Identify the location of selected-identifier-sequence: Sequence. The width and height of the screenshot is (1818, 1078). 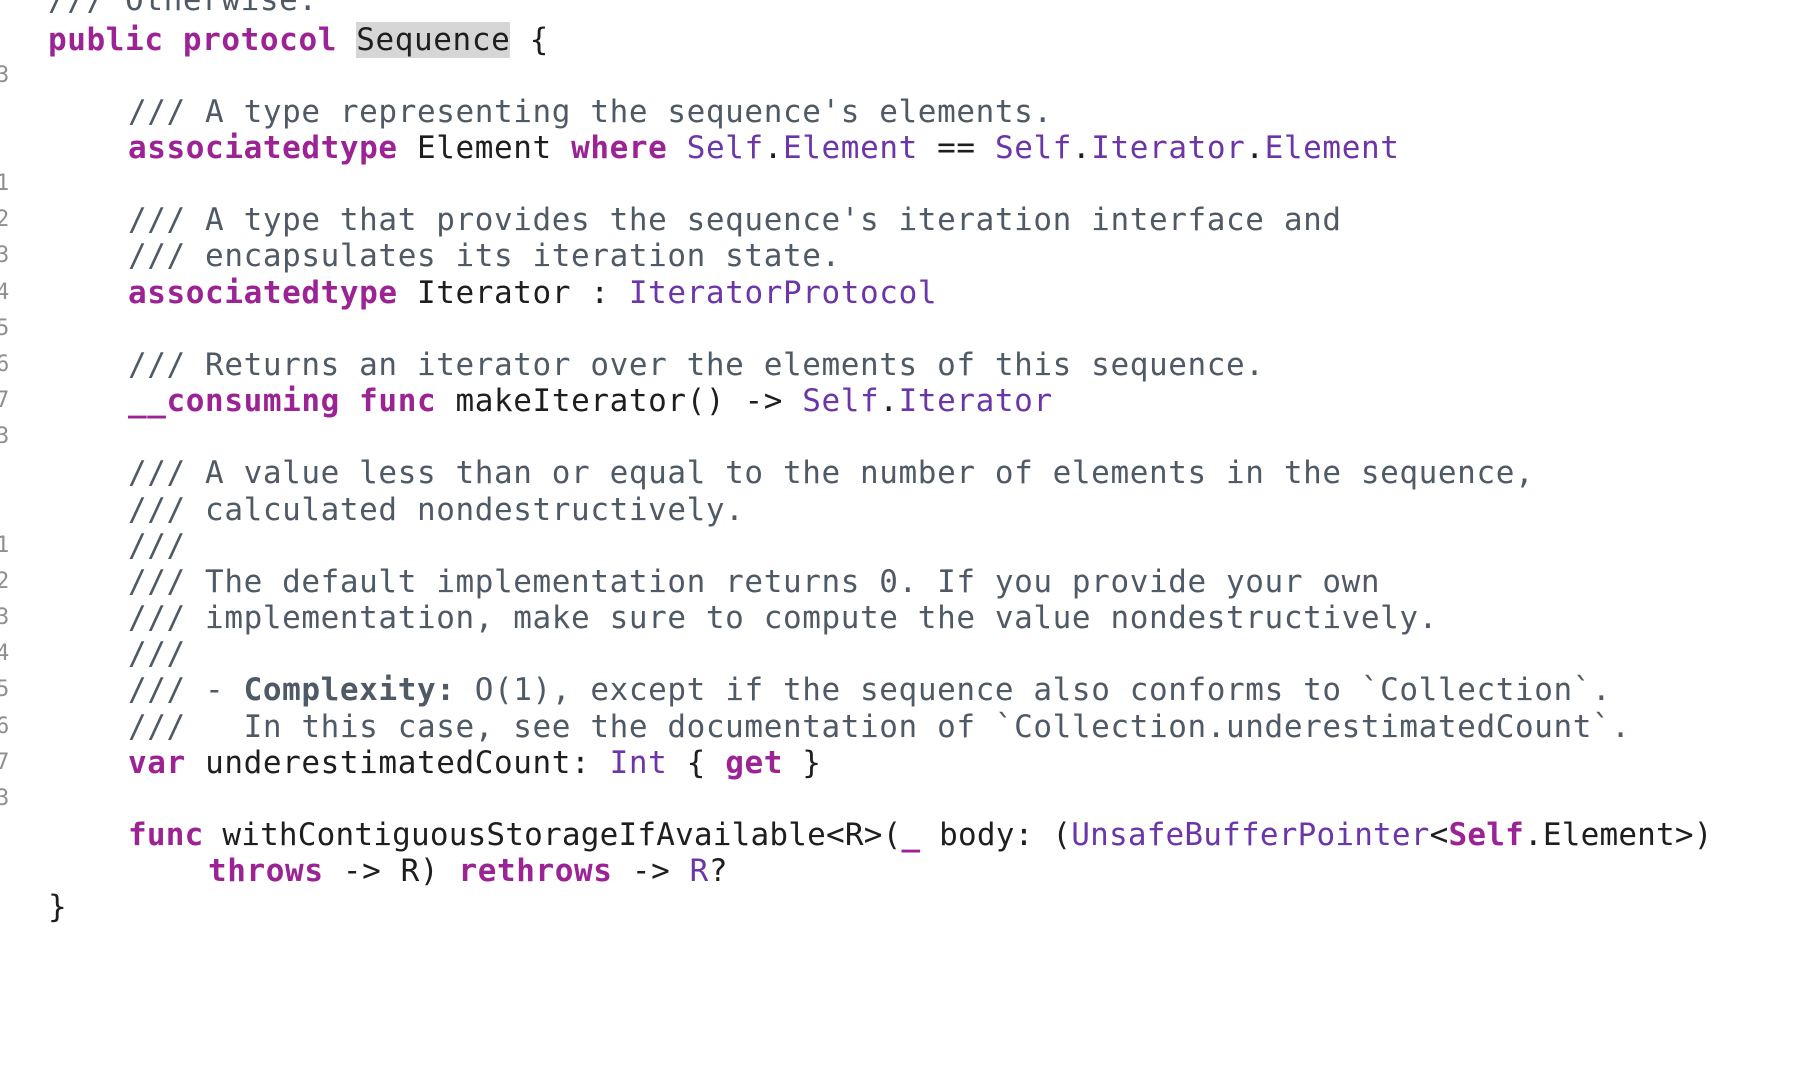
(433, 40).